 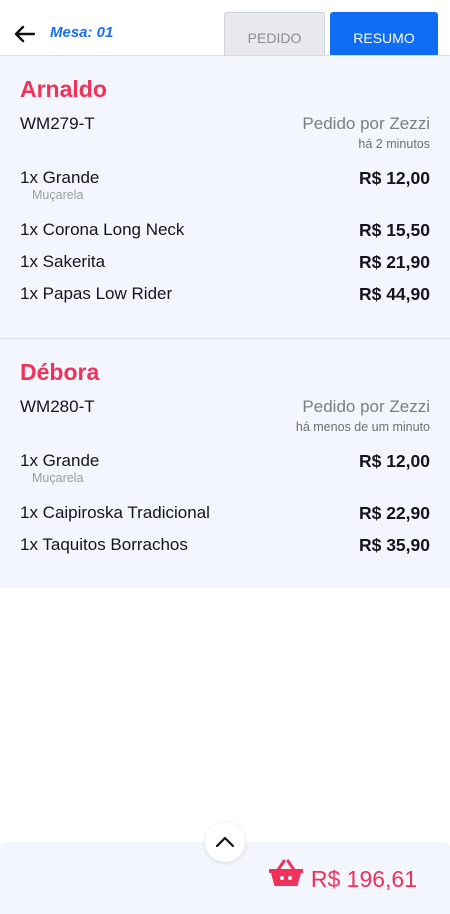 What do you see at coordinates (104, 544) in the screenshot?
I see `item-name: 1x Taquitos Borrachos` at bounding box center [104, 544].